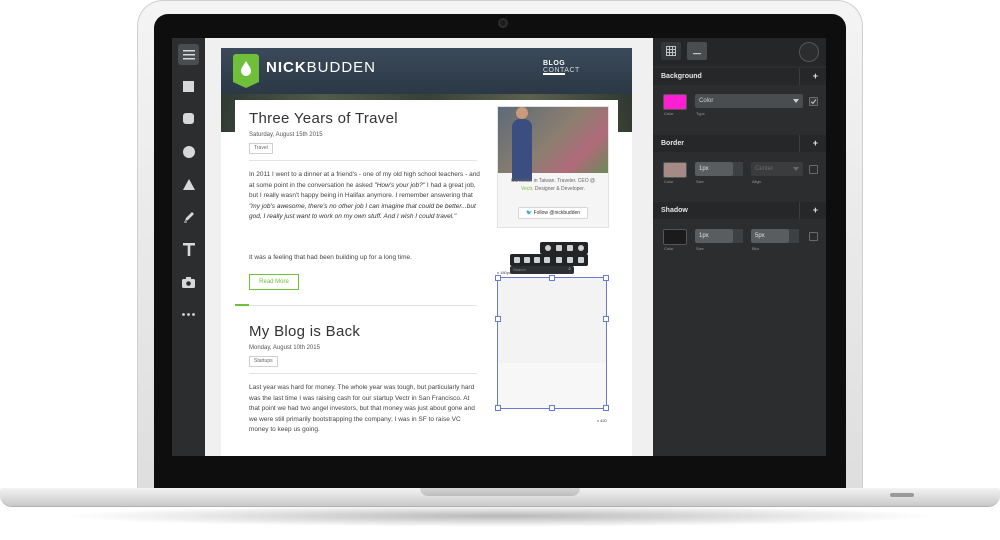 The image size is (1000, 540). I want to click on resize-handle-br, so click(606, 408).